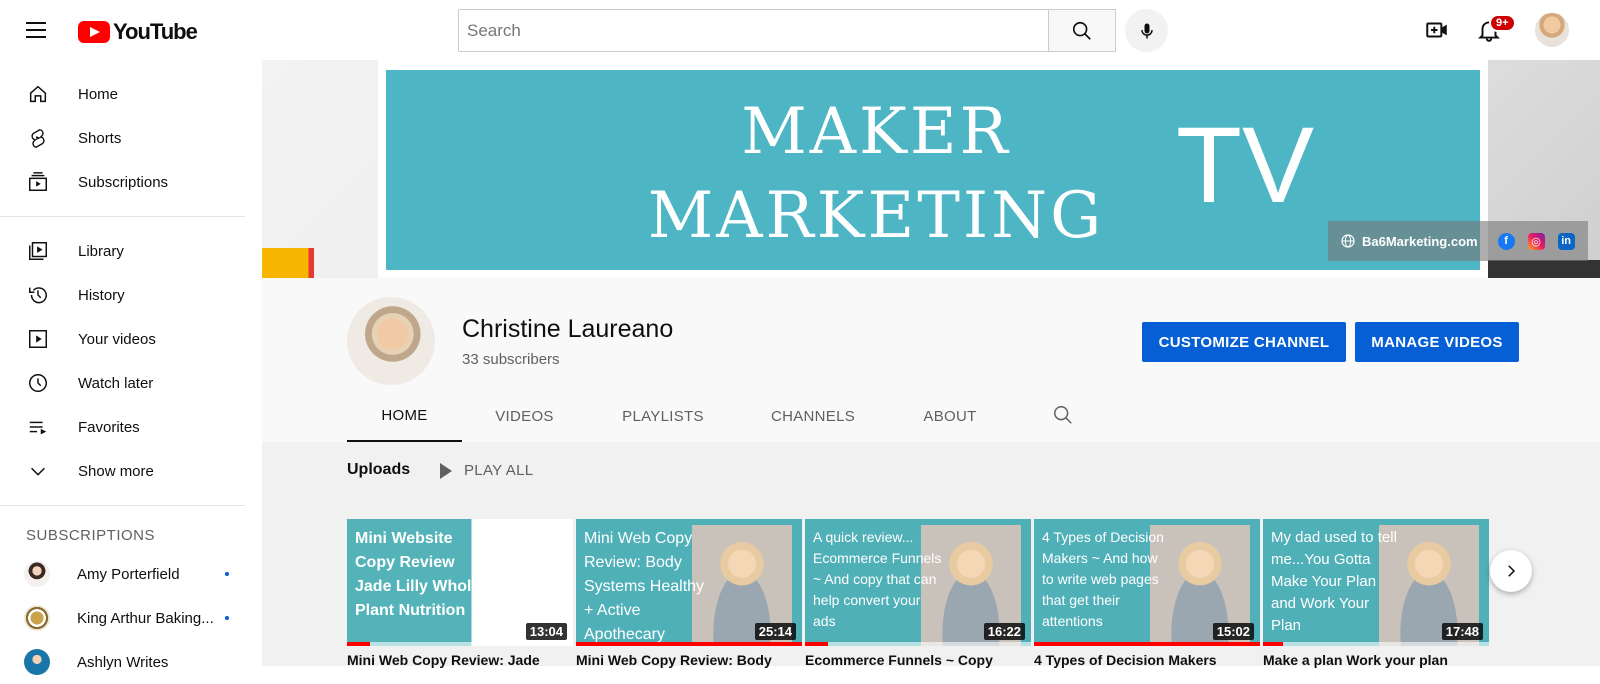 This screenshot has width=1600, height=684. Describe the element at coordinates (128, 574) in the screenshot. I see `subscription-name: Amy Porterfield` at that location.